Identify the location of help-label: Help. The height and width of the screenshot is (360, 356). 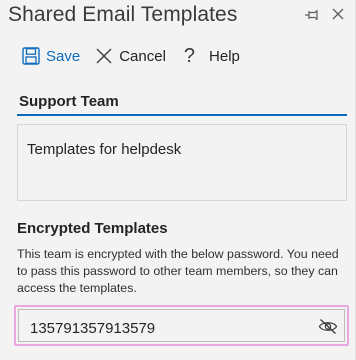
(224, 56).